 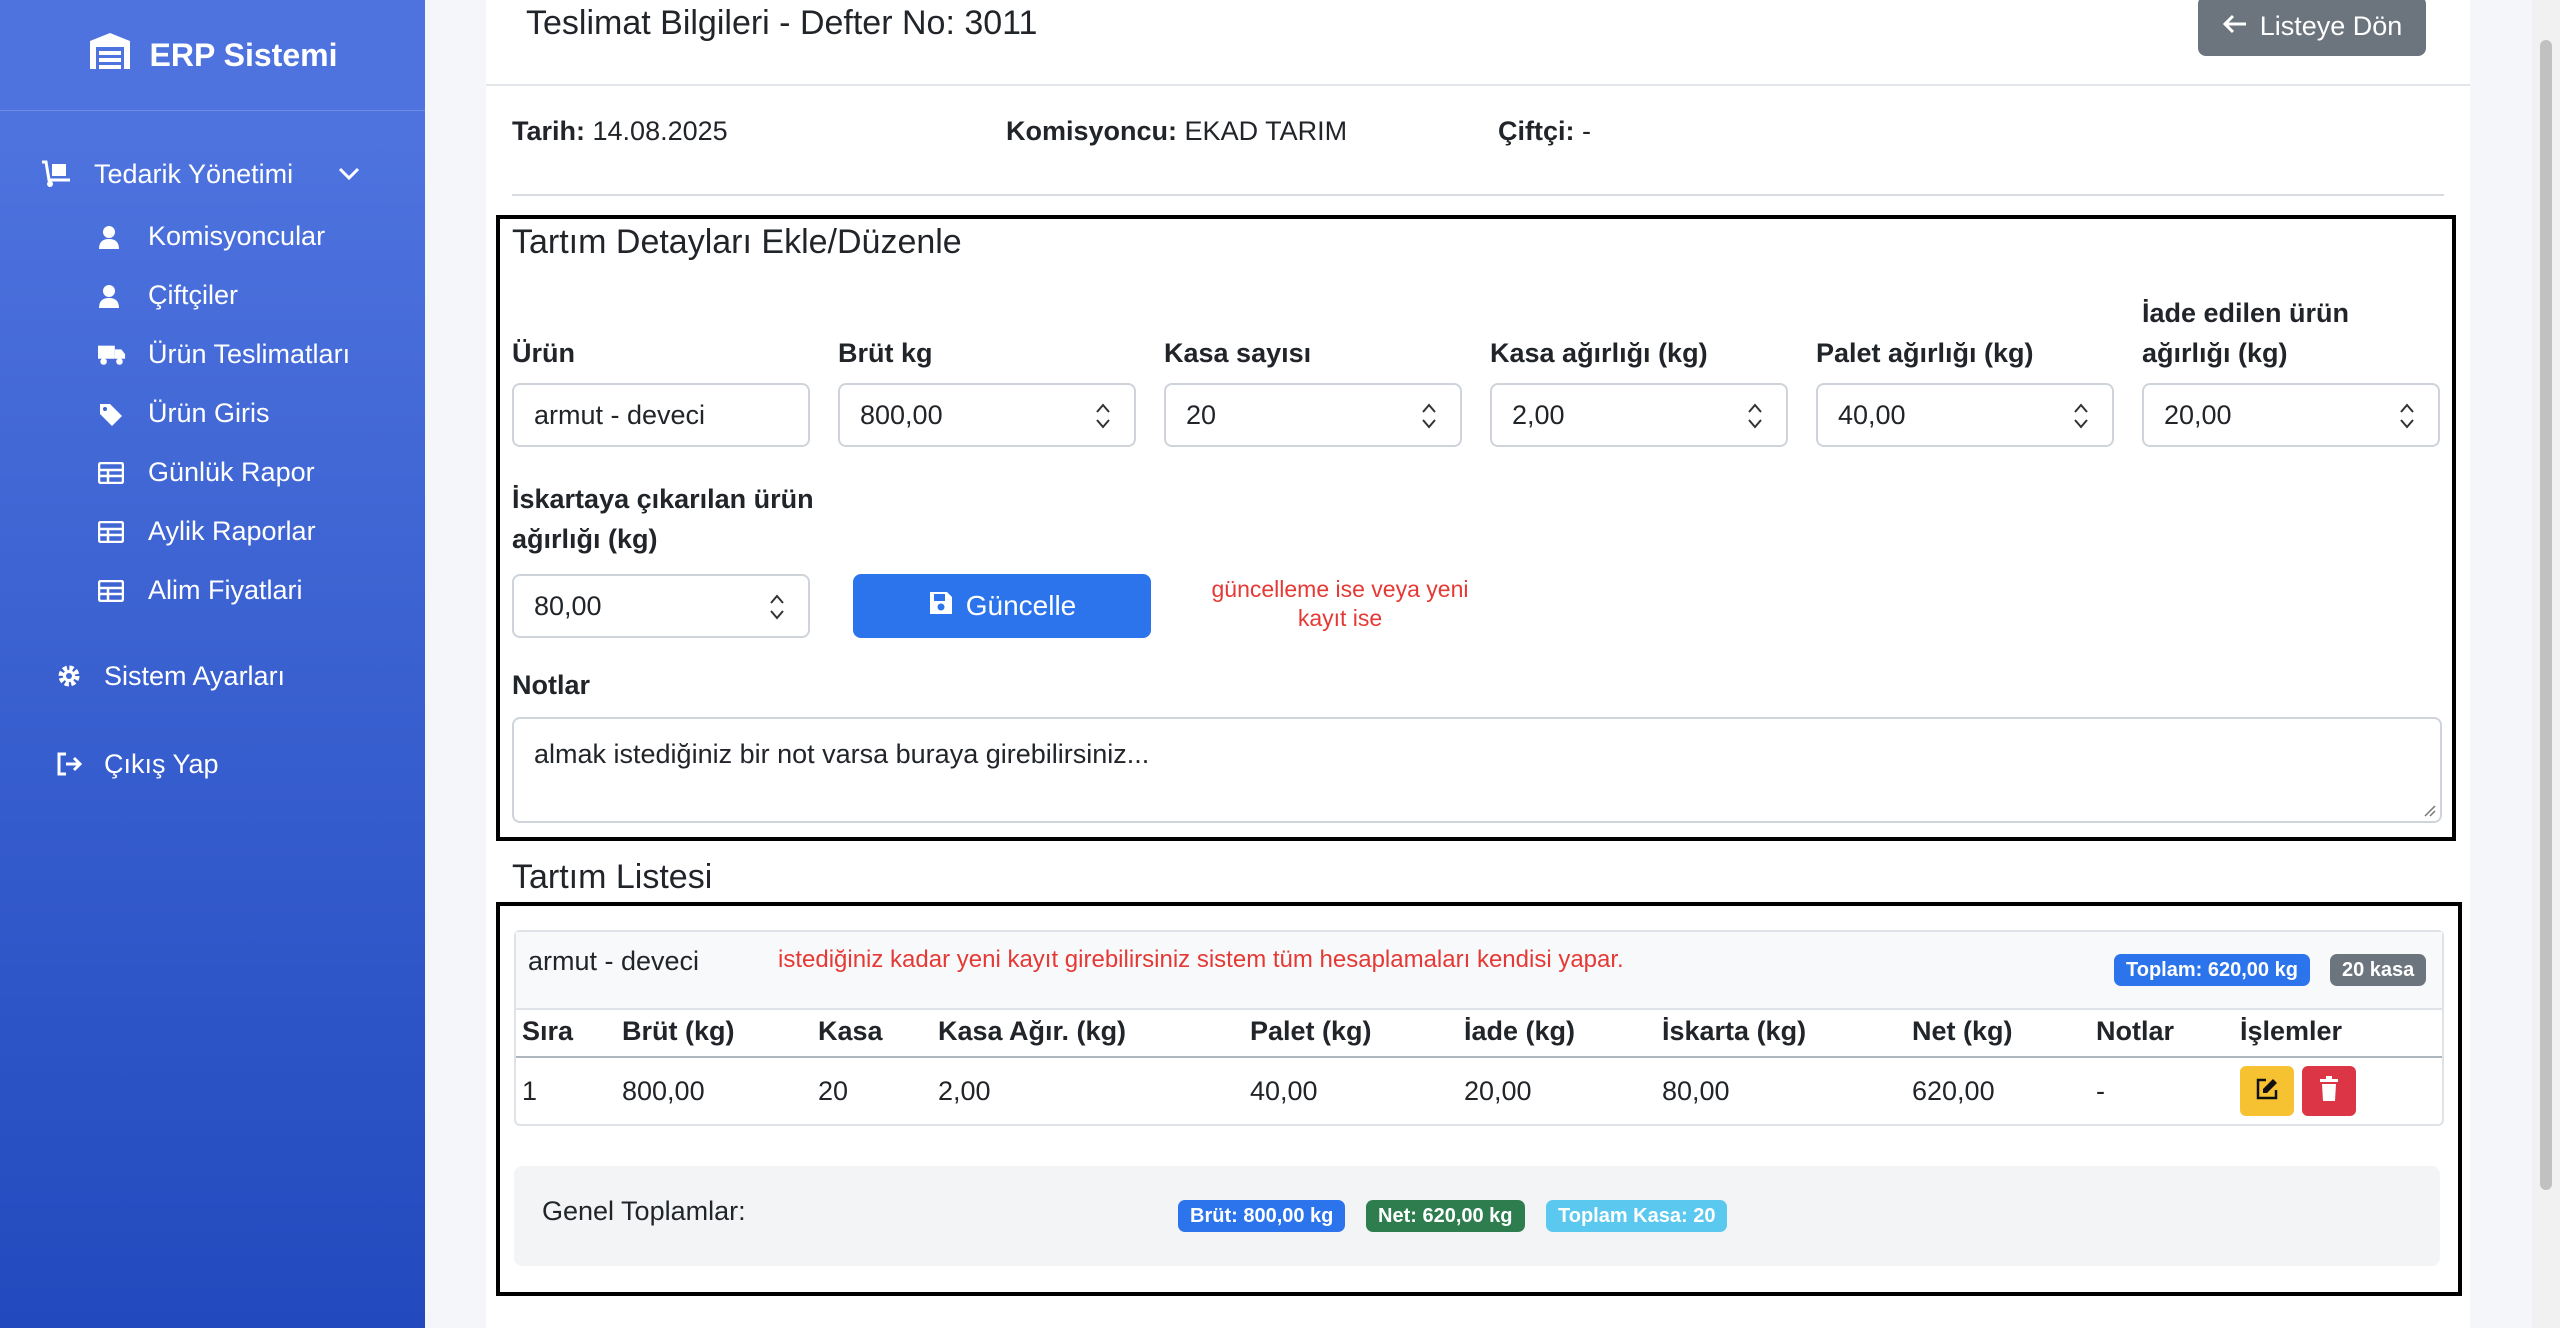 I want to click on back-to-list-button: Listeye Dön, so click(x=2312, y=28).